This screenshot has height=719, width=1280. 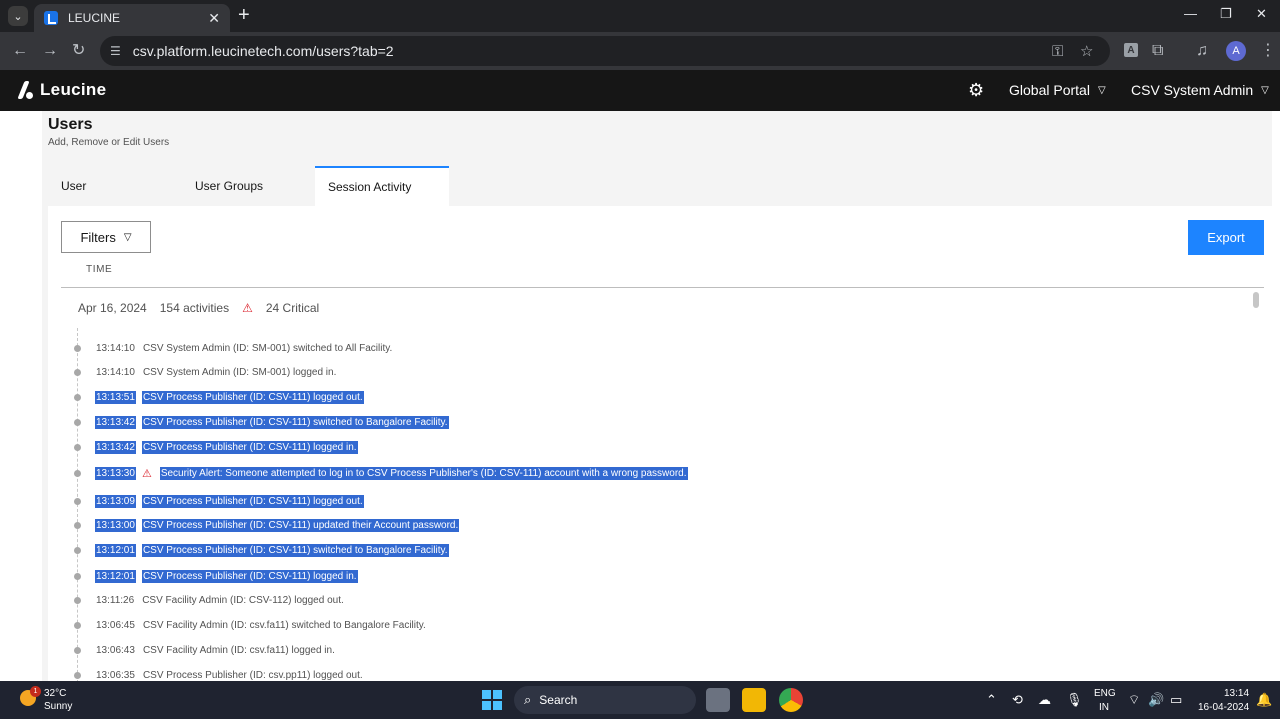 What do you see at coordinates (132, 18) in the screenshot?
I see `browser-tab: LEUCINE ✕` at bounding box center [132, 18].